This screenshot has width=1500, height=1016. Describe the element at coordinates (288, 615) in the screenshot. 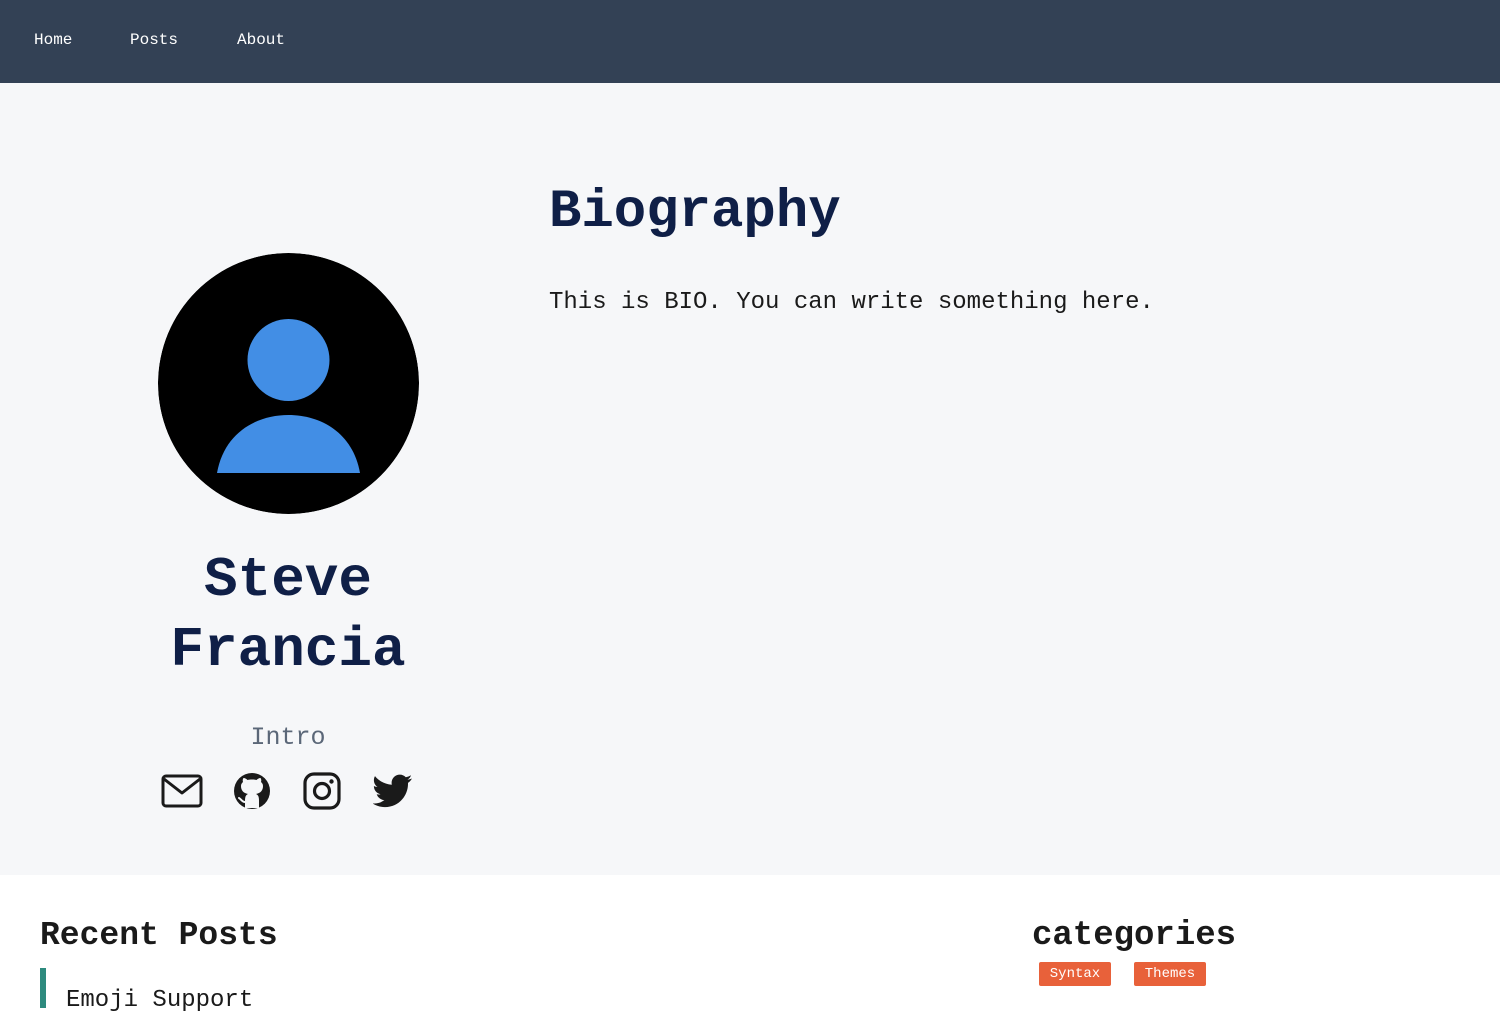

I see `profile-name: Steve Francia` at that location.